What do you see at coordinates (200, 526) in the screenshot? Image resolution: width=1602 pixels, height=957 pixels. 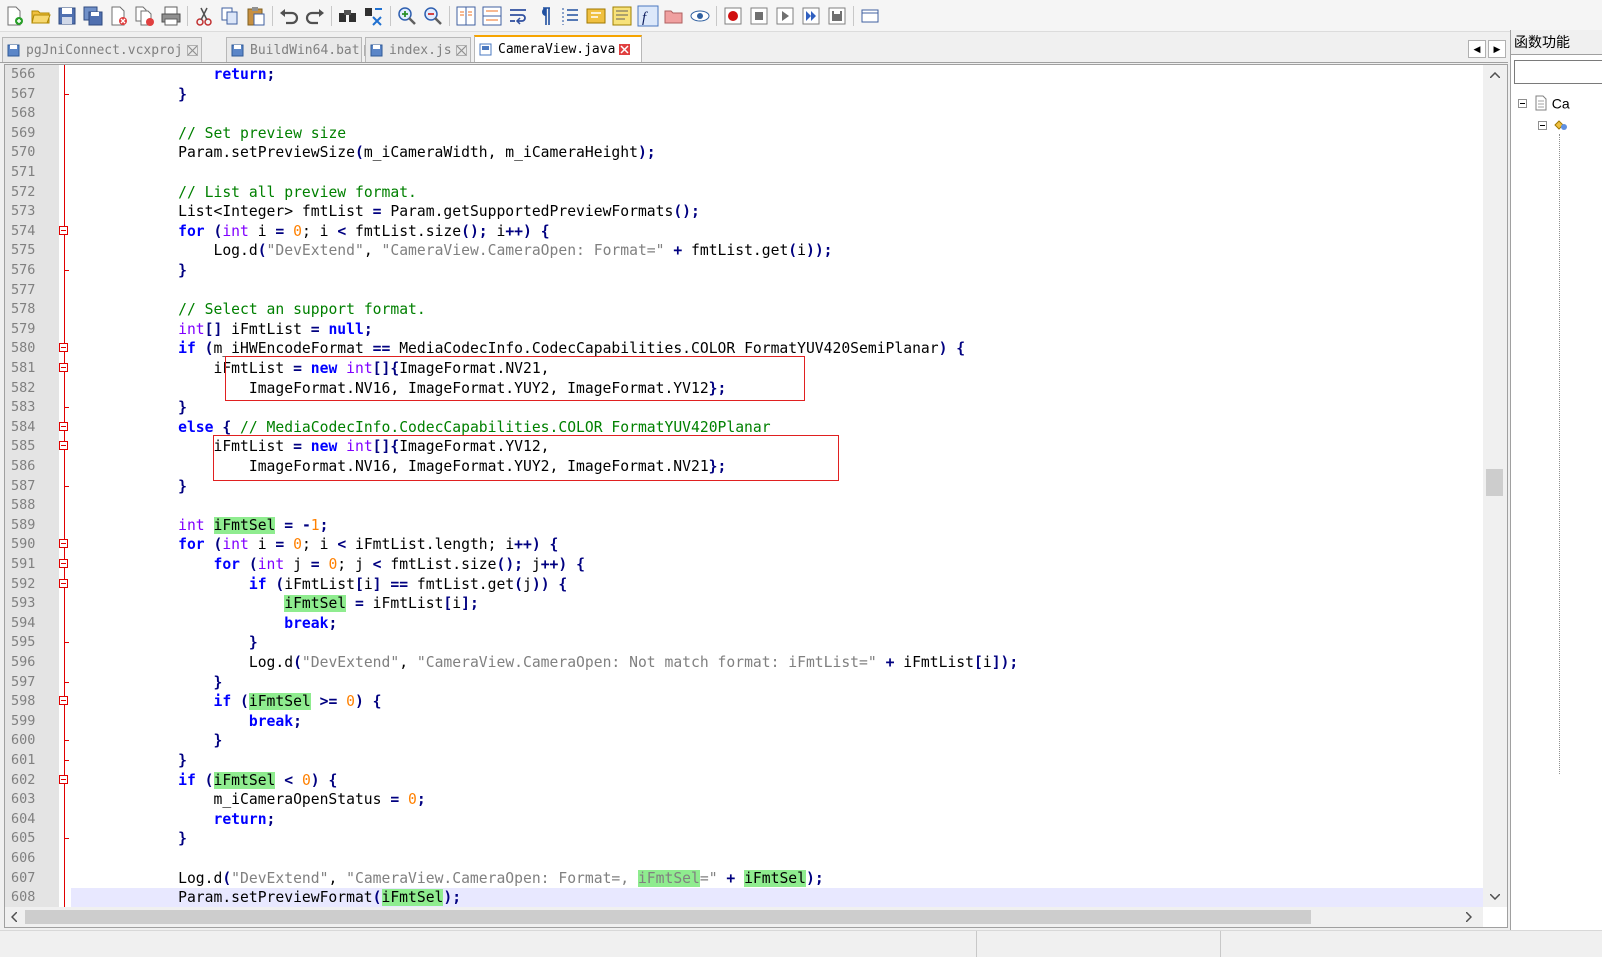 I see `code-text: int iFmtSel = -1;` at bounding box center [200, 526].